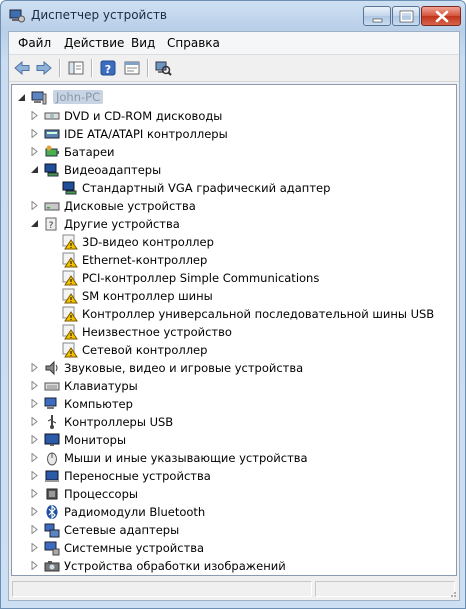 The image size is (466, 609). What do you see at coordinates (234, 134) in the screenshot?
I see `tree-category: IDE ATA/ATAPI контроллеры` at bounding box center [234, 134].